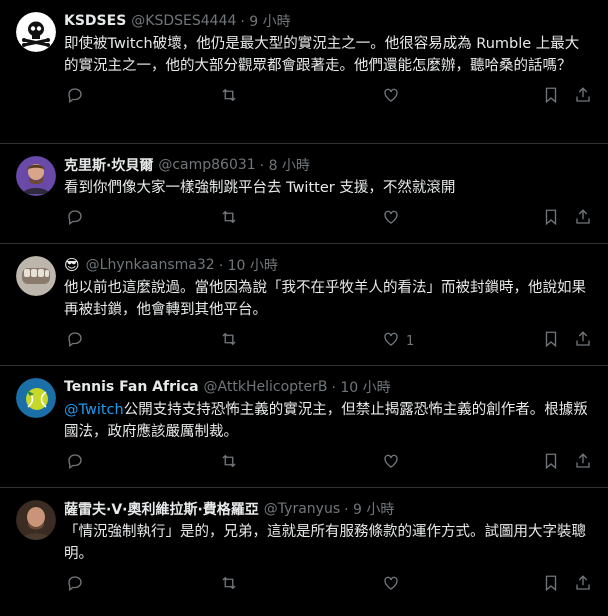 The image size is (608, 616). I want to click on timestamp: · 8 小時, so click(285, 165).